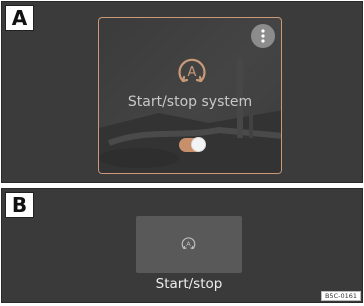 The image size is (364, 306). What do you see at coordinates (198, 144) in the screenshot?
I see `toggle-knob` at bounding box center [198, 144].